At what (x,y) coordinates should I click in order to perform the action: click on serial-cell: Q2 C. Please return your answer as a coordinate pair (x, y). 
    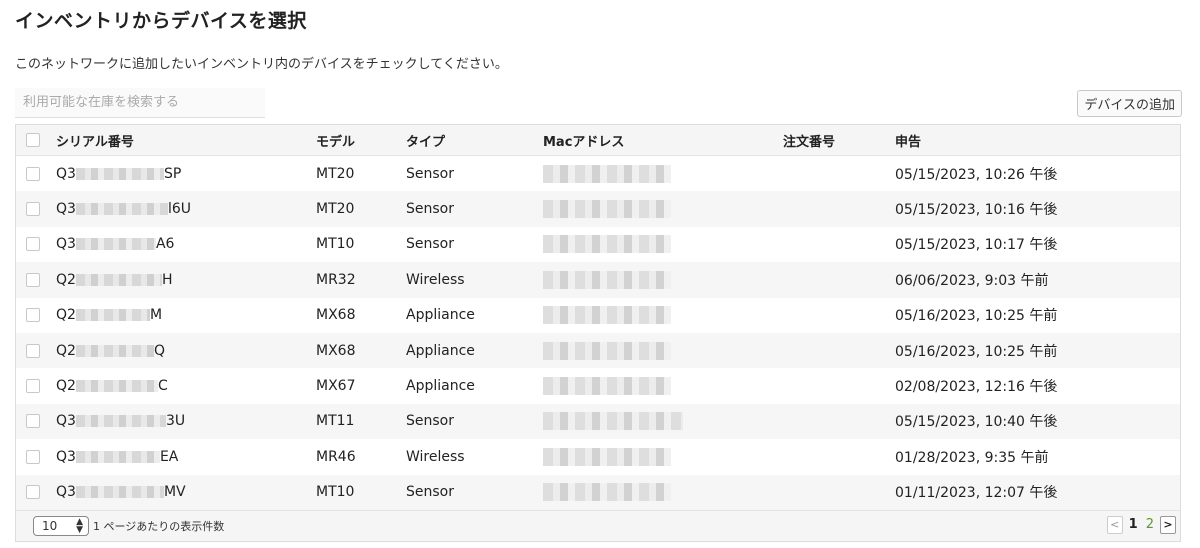
    Looking at the image, I should click on (186, 386).